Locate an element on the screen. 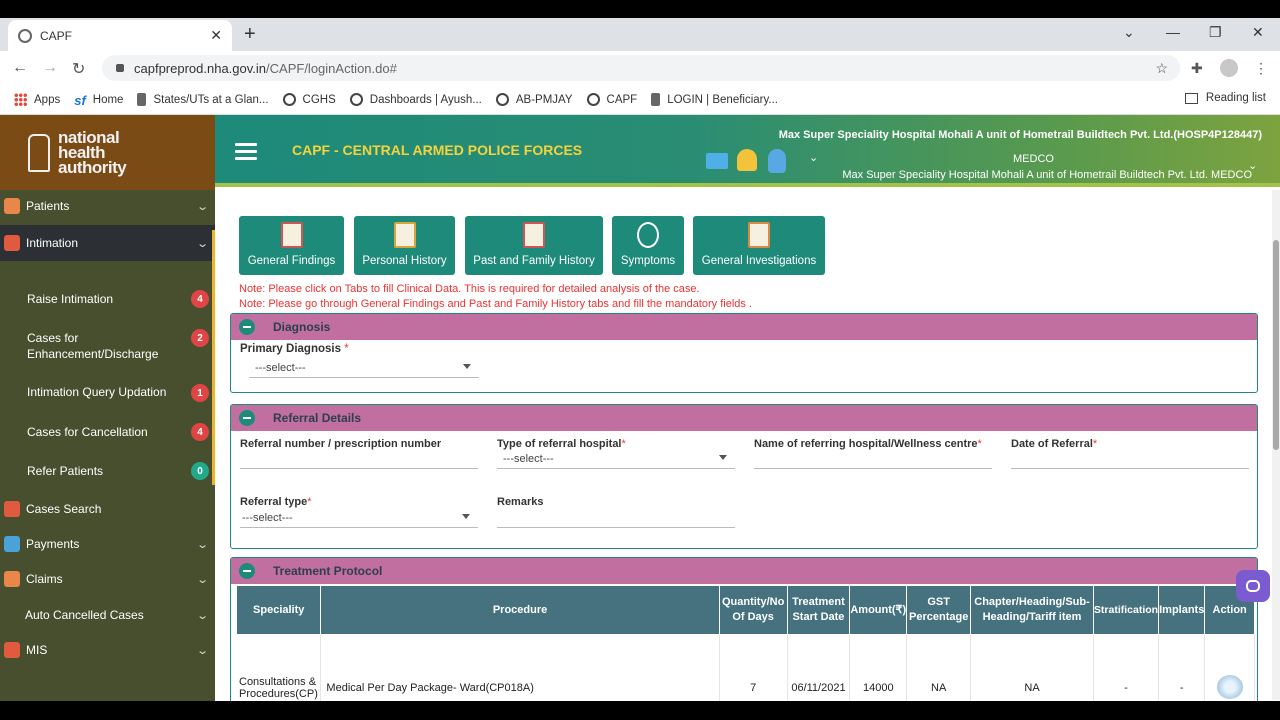 The height and width of the screenshot is (720, 1280). bookmark-apps: Apps is located at coordinates (37, 99).